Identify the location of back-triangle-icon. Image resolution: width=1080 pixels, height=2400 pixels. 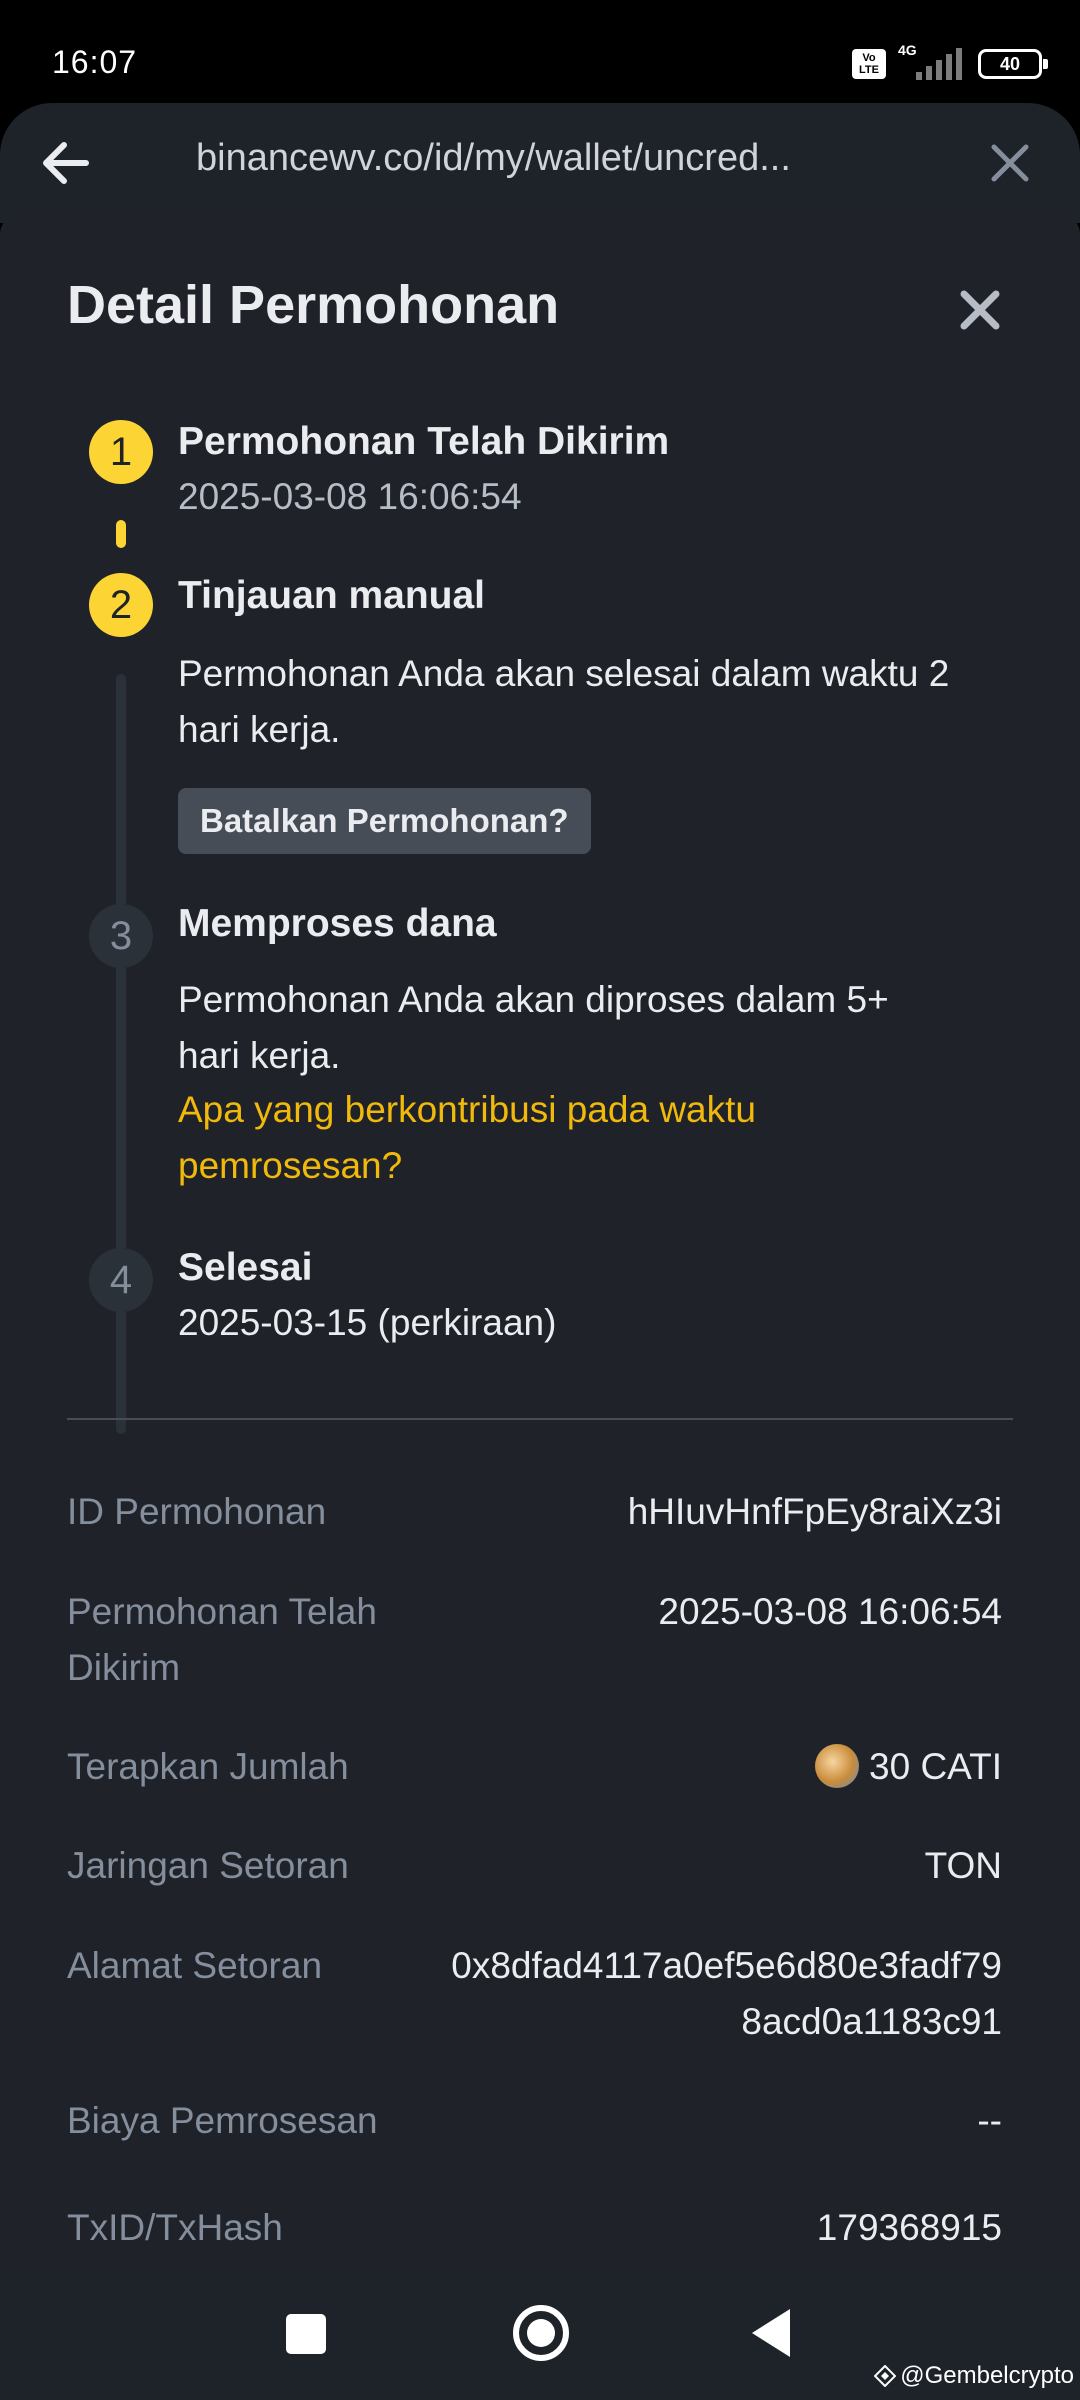
(771, 2333).